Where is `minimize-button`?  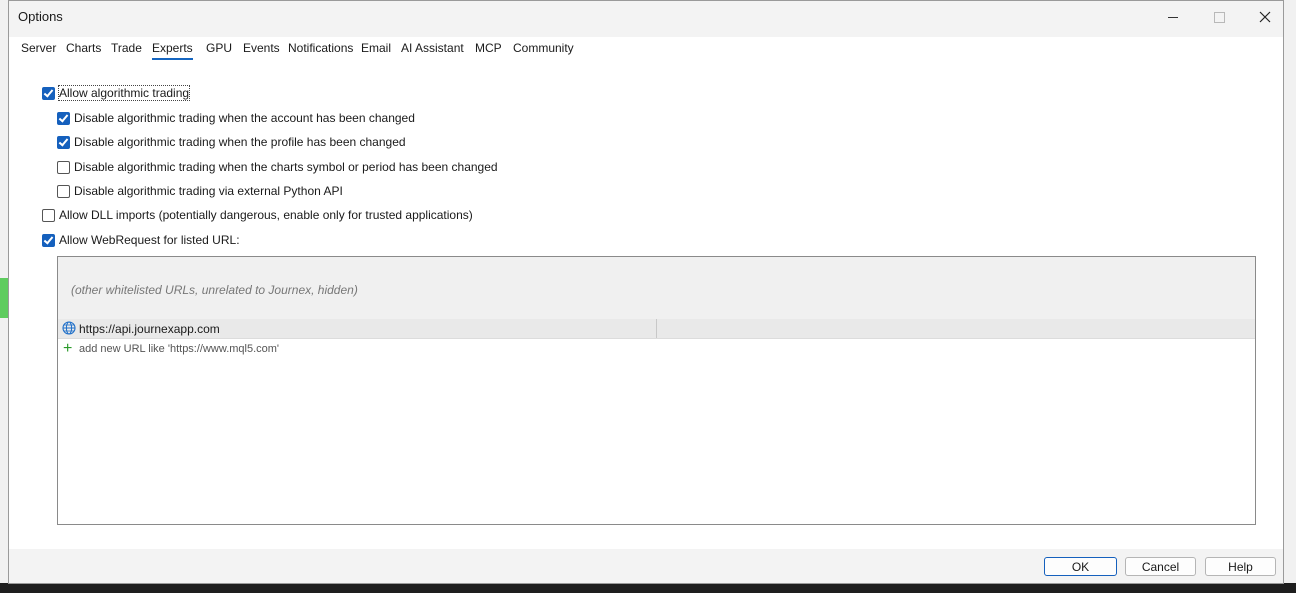
minimize-button is located at coordinates (1173, 17).